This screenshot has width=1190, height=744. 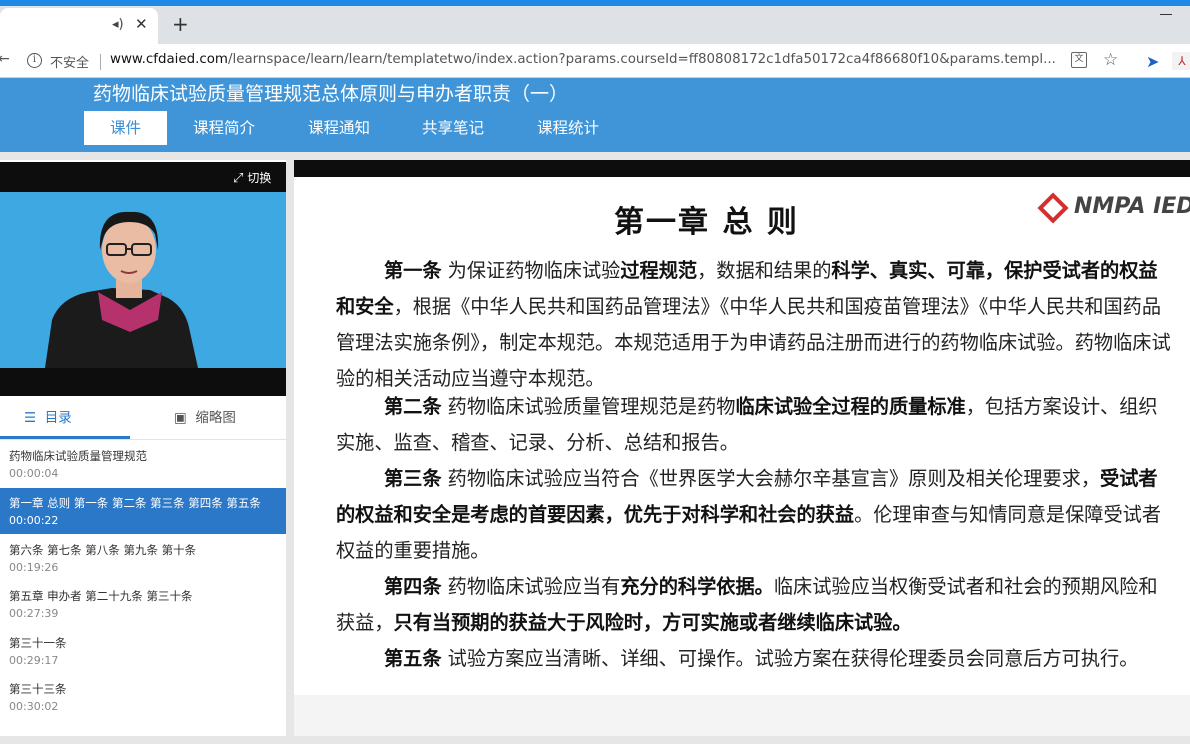 I want to click on body-text: 为保证药物临床试验, so click(x=531, y=270).